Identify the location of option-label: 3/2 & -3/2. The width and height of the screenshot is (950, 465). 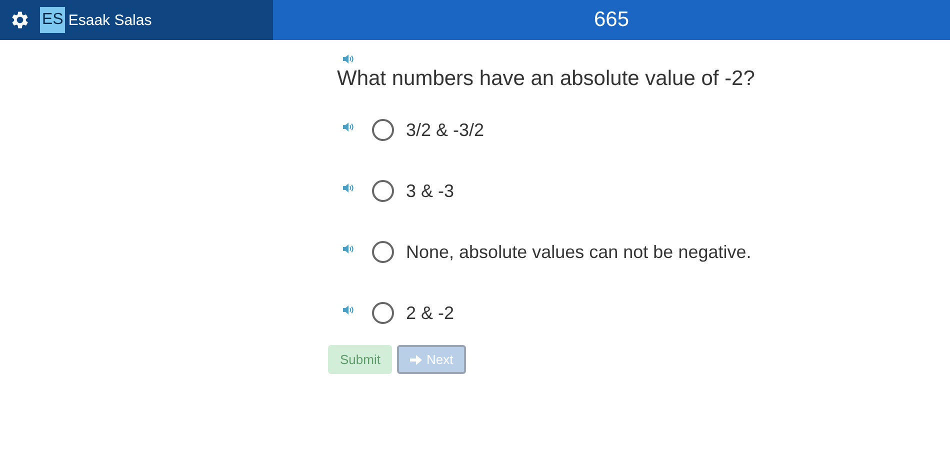
(445, 130).